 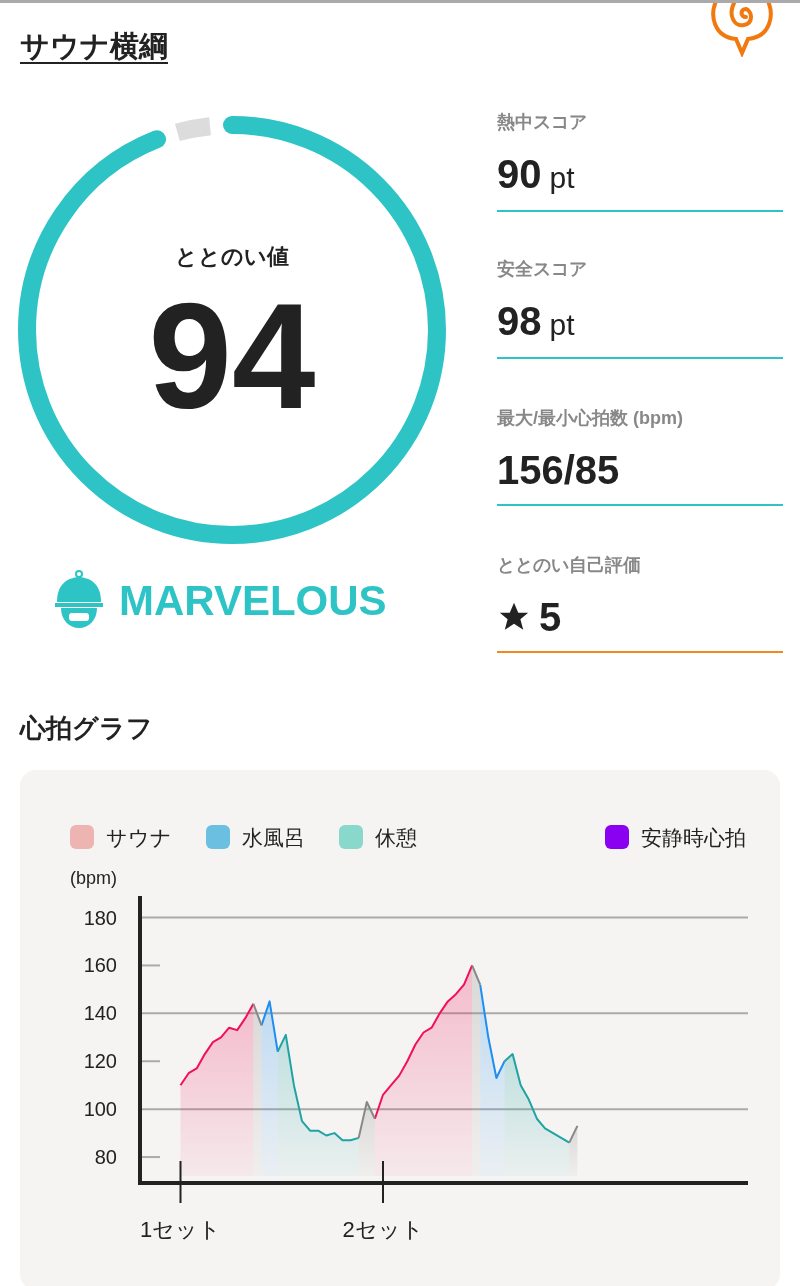 I want to click on y-tick-label: 120, so click(x=100, y=1061).